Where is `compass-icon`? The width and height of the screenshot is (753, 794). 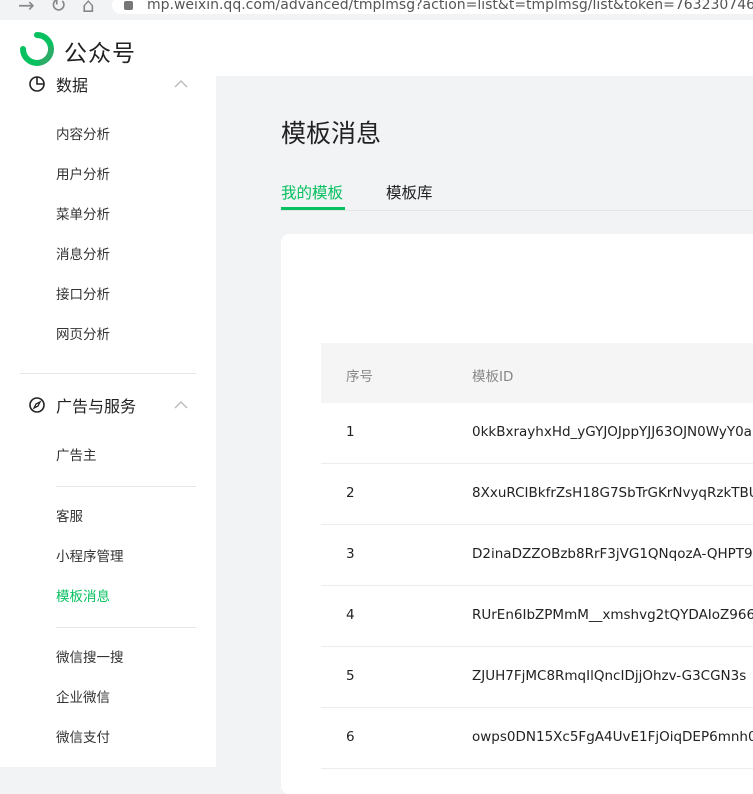 compass-icon is located at coordinates (37, 405).